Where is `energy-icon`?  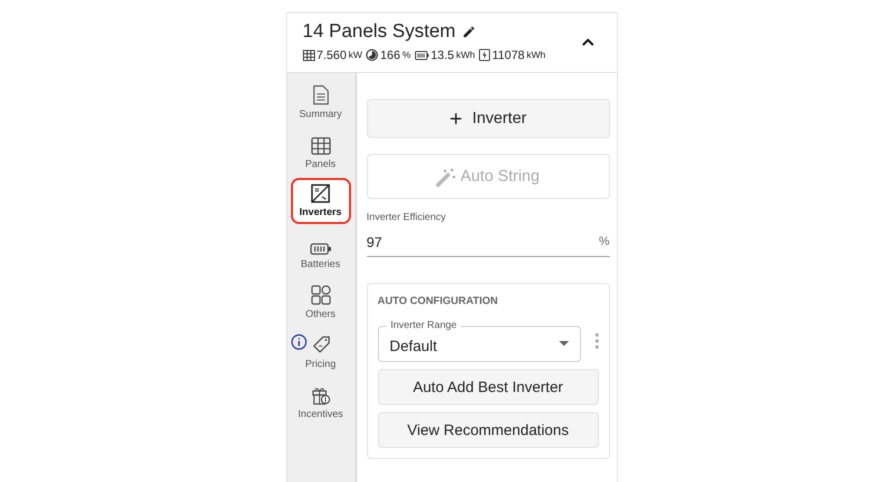
energy-icon is located at coordinates (484, 55).